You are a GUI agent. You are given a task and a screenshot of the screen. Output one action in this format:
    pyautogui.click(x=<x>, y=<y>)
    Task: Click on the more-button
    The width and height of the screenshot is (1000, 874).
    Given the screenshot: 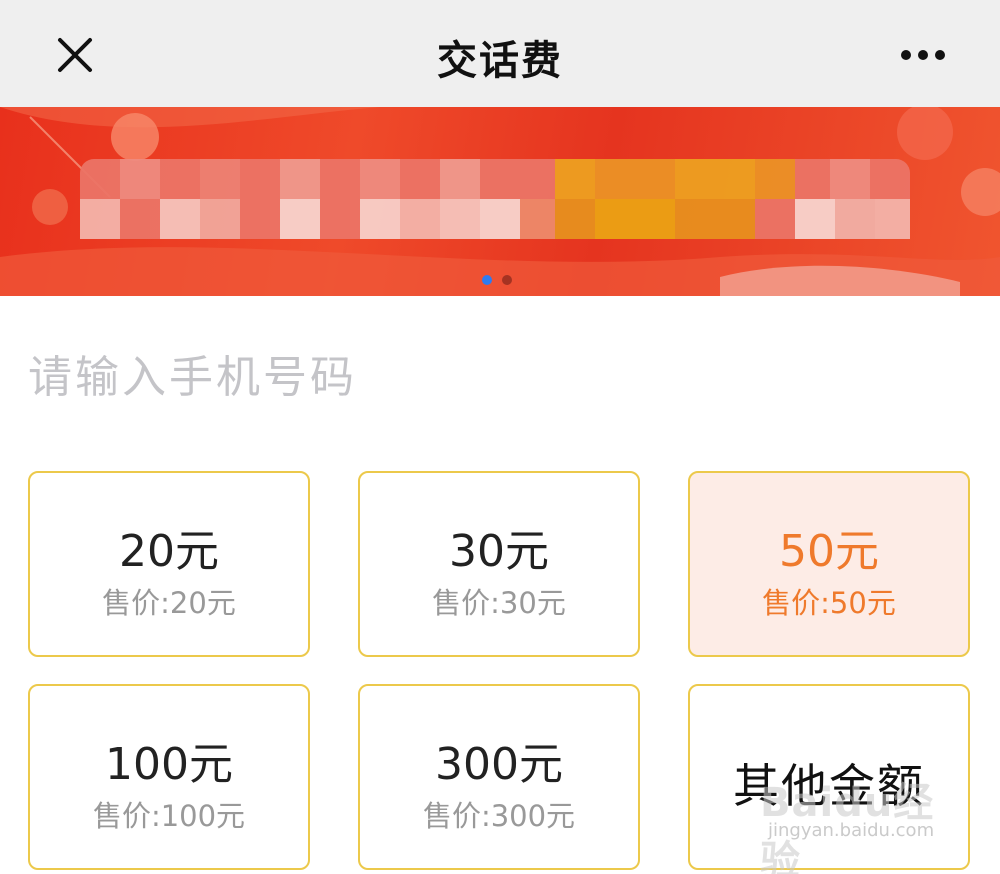 What is the action you would take?
    pyautogui.click(x=925, y=55)
    